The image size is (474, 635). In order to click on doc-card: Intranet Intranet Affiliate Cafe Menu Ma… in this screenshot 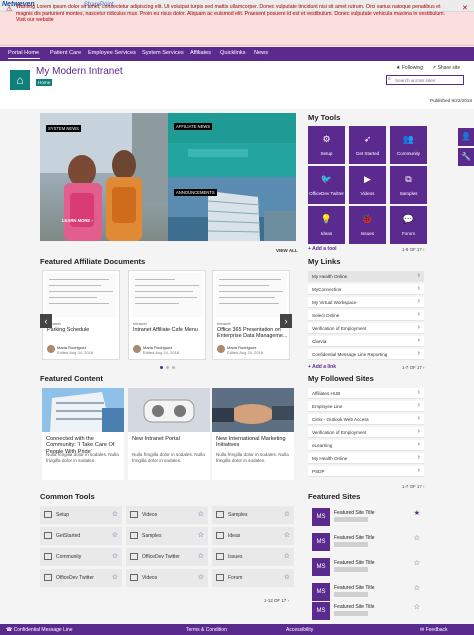, I will do `click(167, 315)`.